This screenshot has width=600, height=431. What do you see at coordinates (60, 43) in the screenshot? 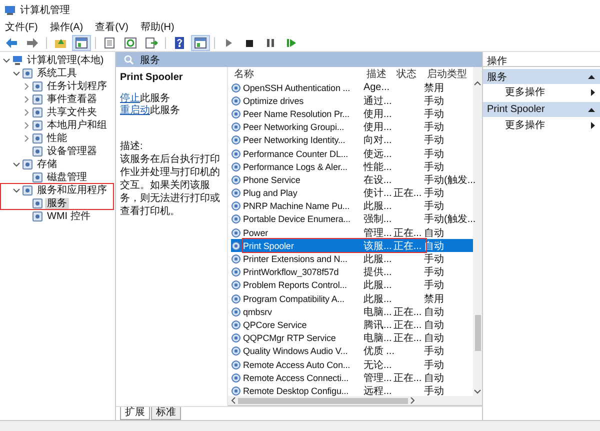
I see `folder-up-icon` at bounding box center [60, 43].